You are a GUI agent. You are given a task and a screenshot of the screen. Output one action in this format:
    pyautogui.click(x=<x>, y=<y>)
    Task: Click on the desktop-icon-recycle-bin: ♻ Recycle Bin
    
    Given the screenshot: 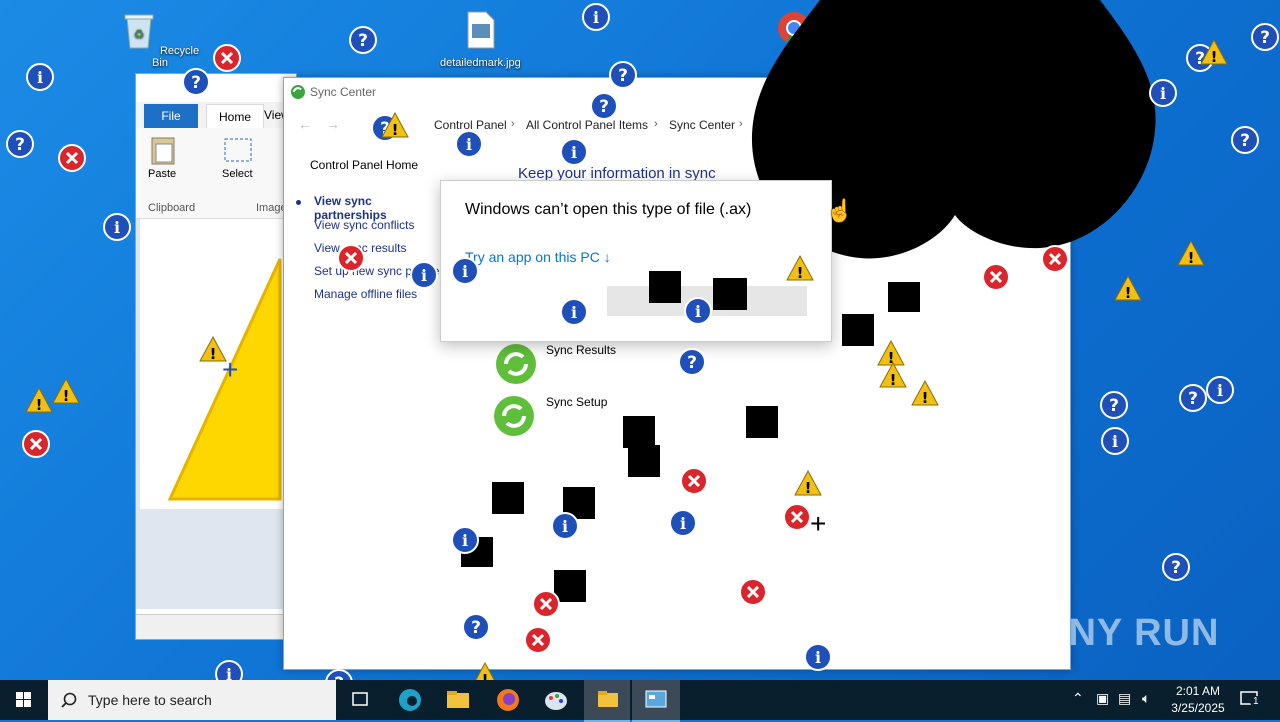 What is the action you would take?
    pyautogui.click(x=160, y=39)
    